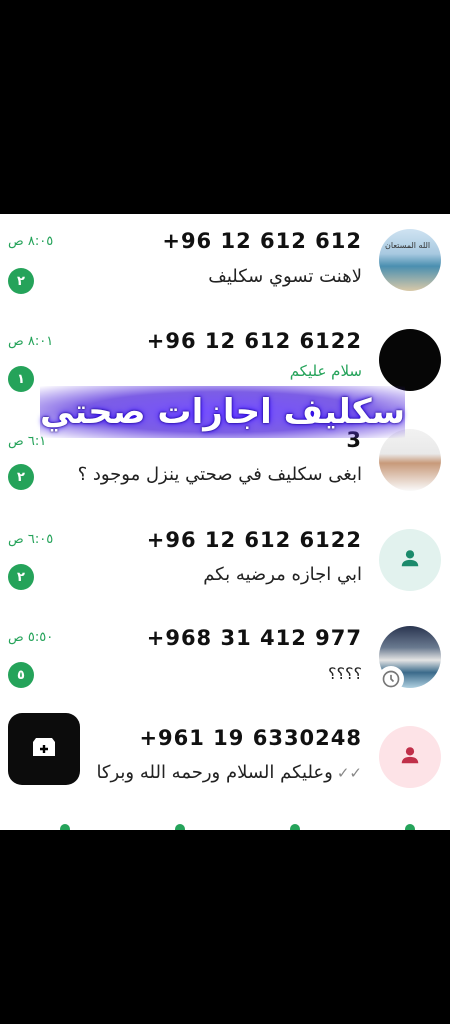  What do you see at coordinates (410, 260) in the screenshot?
I see `avatar: الله المستعان` at bounding box center [410, 260].